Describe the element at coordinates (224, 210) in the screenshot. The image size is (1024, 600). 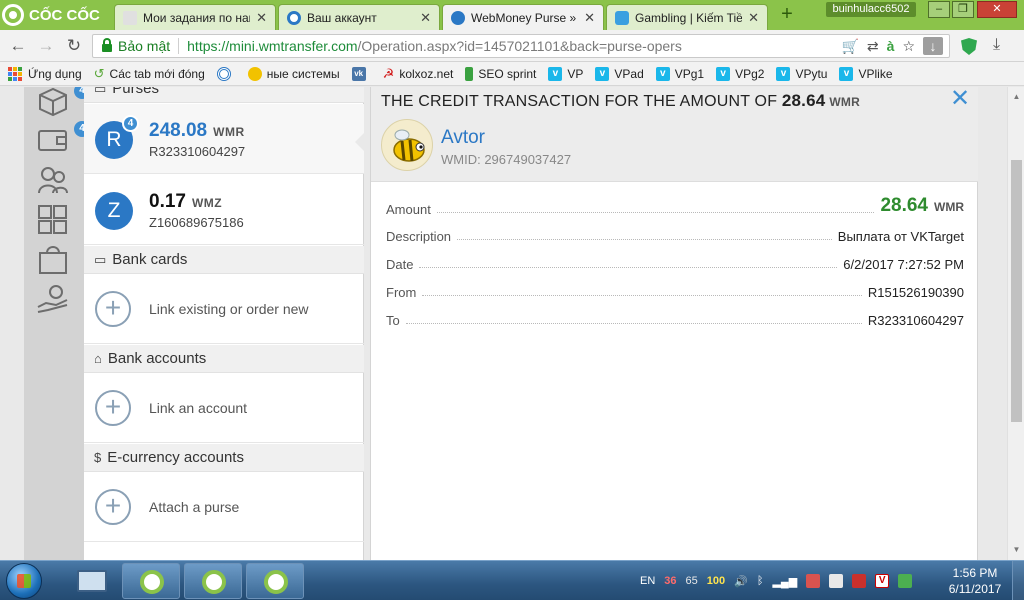
I see `purse-item-wmz: Z 0.17 WMZ Z160689675186` at that location.